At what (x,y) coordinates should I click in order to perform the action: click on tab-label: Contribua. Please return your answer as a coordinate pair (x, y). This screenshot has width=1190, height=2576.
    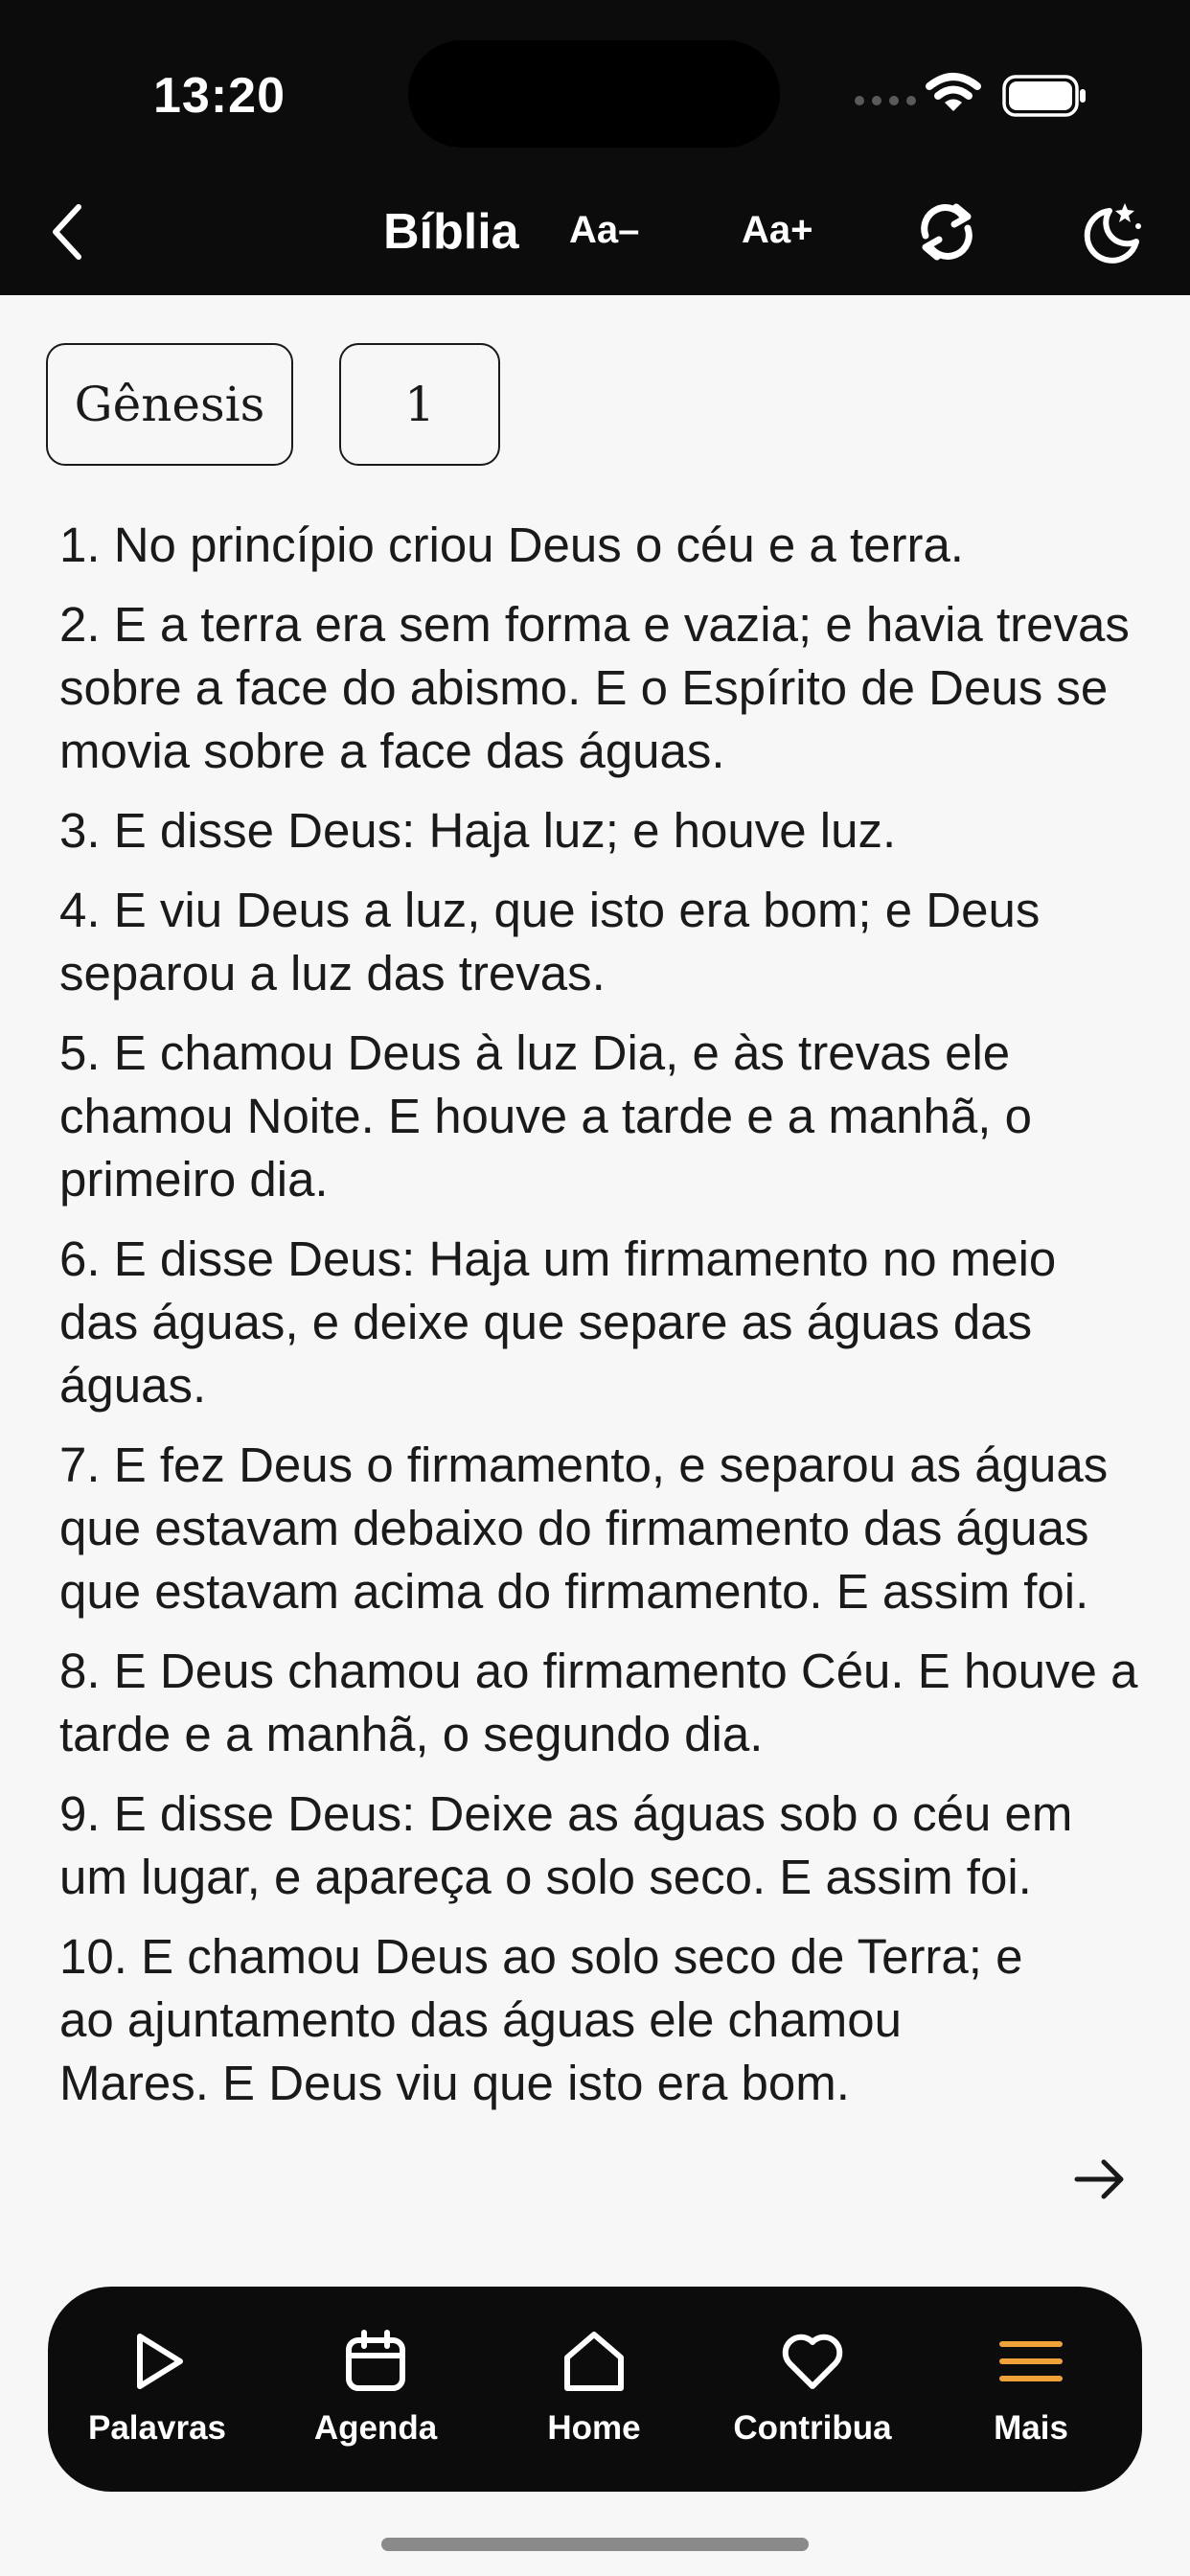
    Looking at the image, I should click on (812, 2428).